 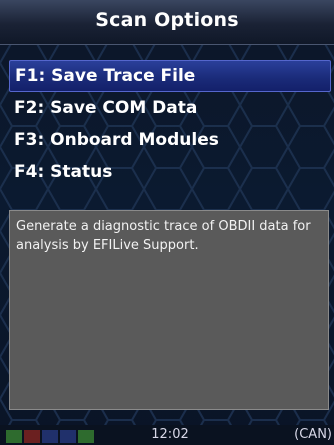 I want to click on menu-item-save-com-data: F2: Save COM Data, so click(x=170, y=108).